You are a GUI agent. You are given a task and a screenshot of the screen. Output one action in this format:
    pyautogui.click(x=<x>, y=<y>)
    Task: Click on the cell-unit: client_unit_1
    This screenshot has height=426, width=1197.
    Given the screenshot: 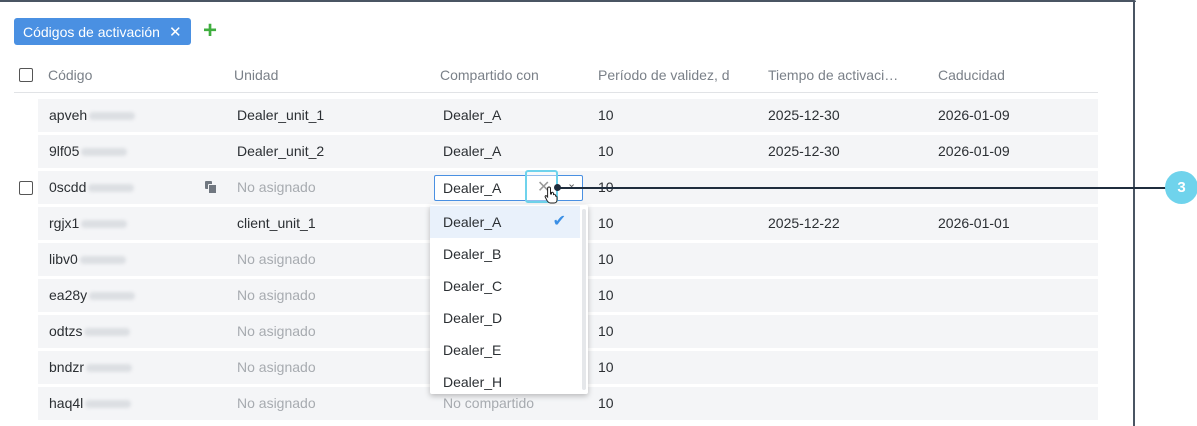 What is the action you would take?
    pyautogui.click(x=276, y=223)
    